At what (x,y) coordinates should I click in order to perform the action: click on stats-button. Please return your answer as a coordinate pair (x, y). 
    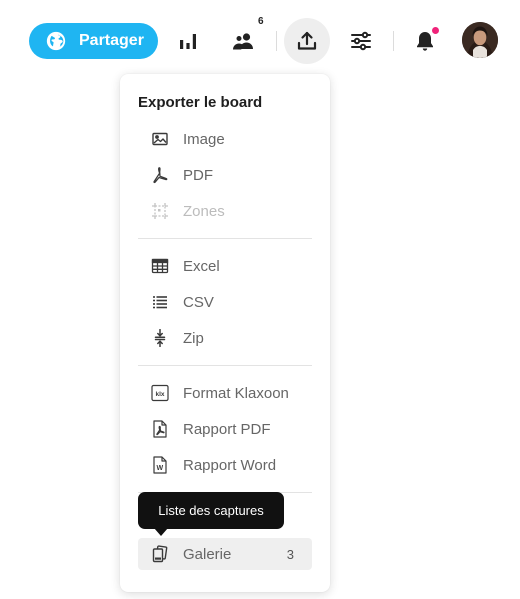
    Looking at the image, I should click on (188, 41).